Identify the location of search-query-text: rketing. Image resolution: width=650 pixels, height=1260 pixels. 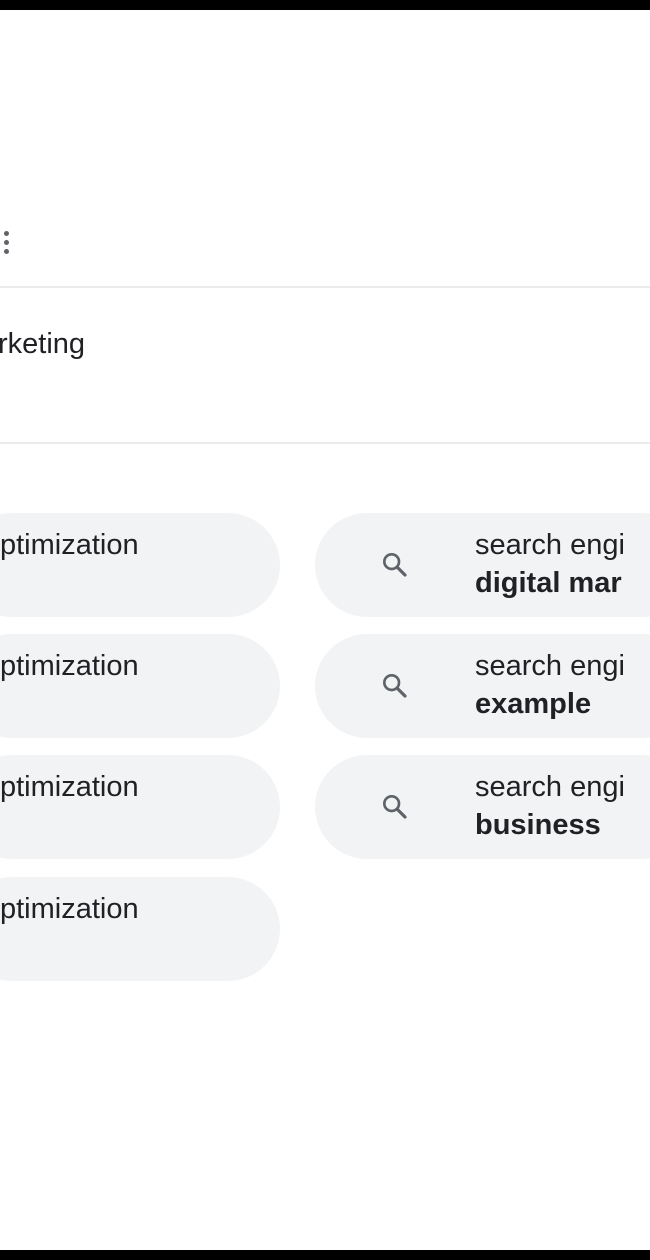
(42, 344).